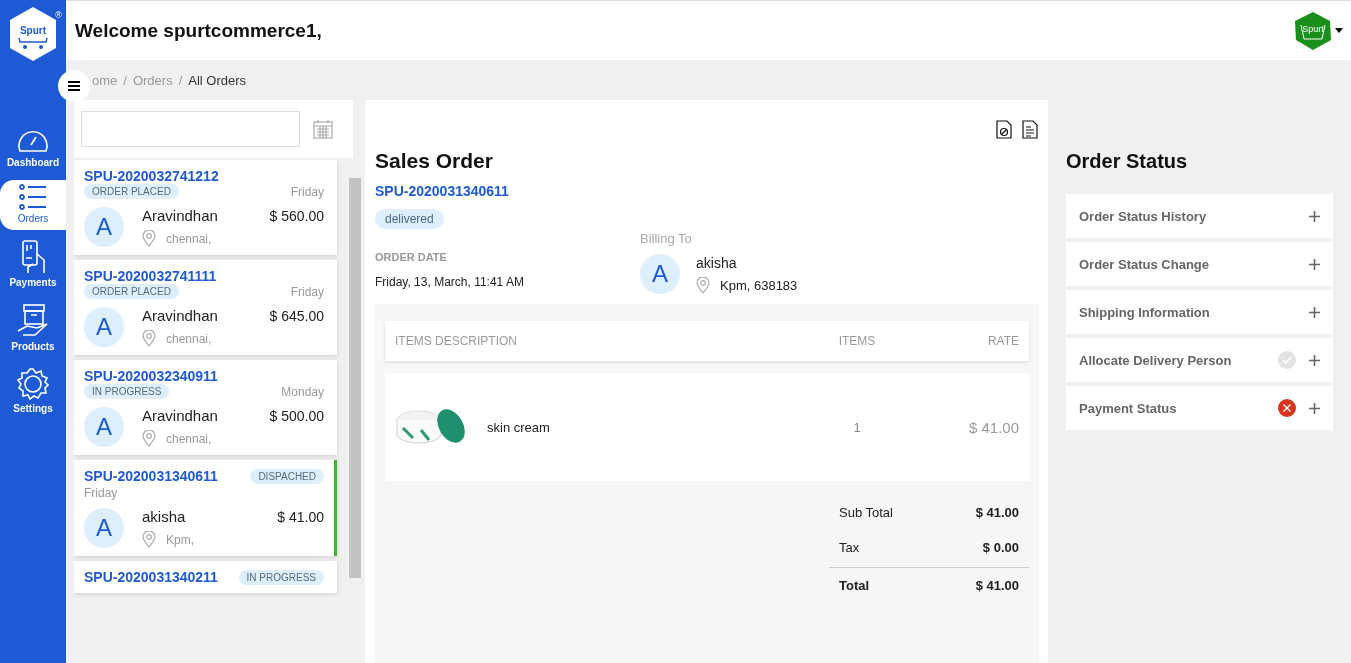  Describe the element at coordinates (198, 30) in the screenshot. I see `welcome-heading: Welcome spurtcommerce1,` at that location.